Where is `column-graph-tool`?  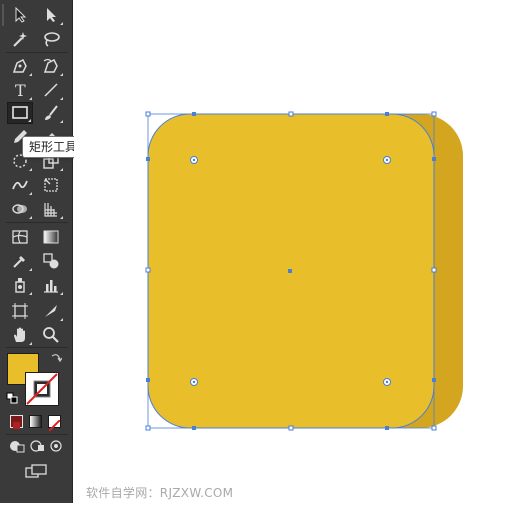
column-graph-tool is located at coordinates (51, 285).